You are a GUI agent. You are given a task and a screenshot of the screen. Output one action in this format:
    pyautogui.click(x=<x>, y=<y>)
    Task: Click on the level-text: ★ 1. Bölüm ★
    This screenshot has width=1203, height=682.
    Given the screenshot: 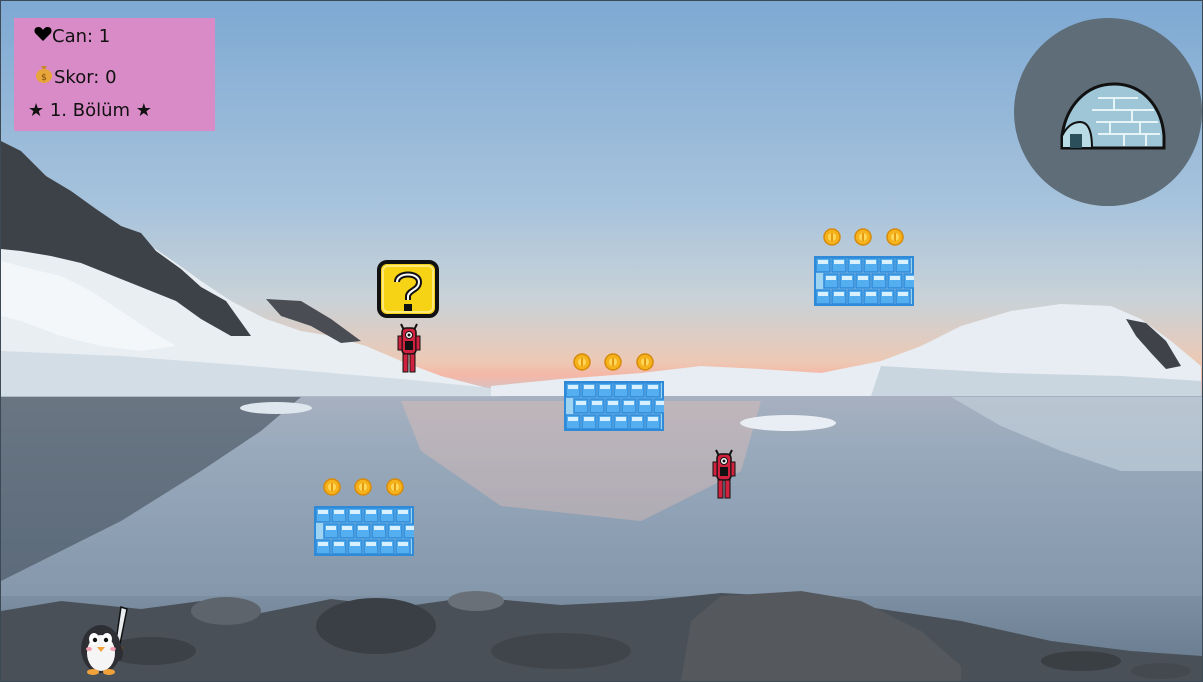 What is the action you would take?
    pyautogui.click(x=90, y=110)
    